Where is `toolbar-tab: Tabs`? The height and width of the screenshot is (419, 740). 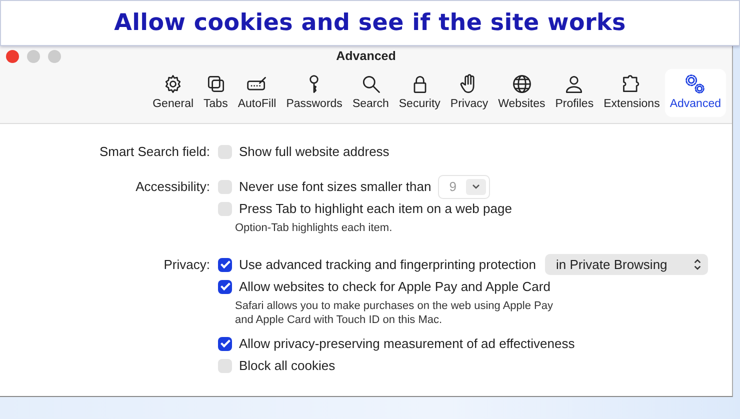 toolbar-tab: Tabs is located at coordinates (215, 93).